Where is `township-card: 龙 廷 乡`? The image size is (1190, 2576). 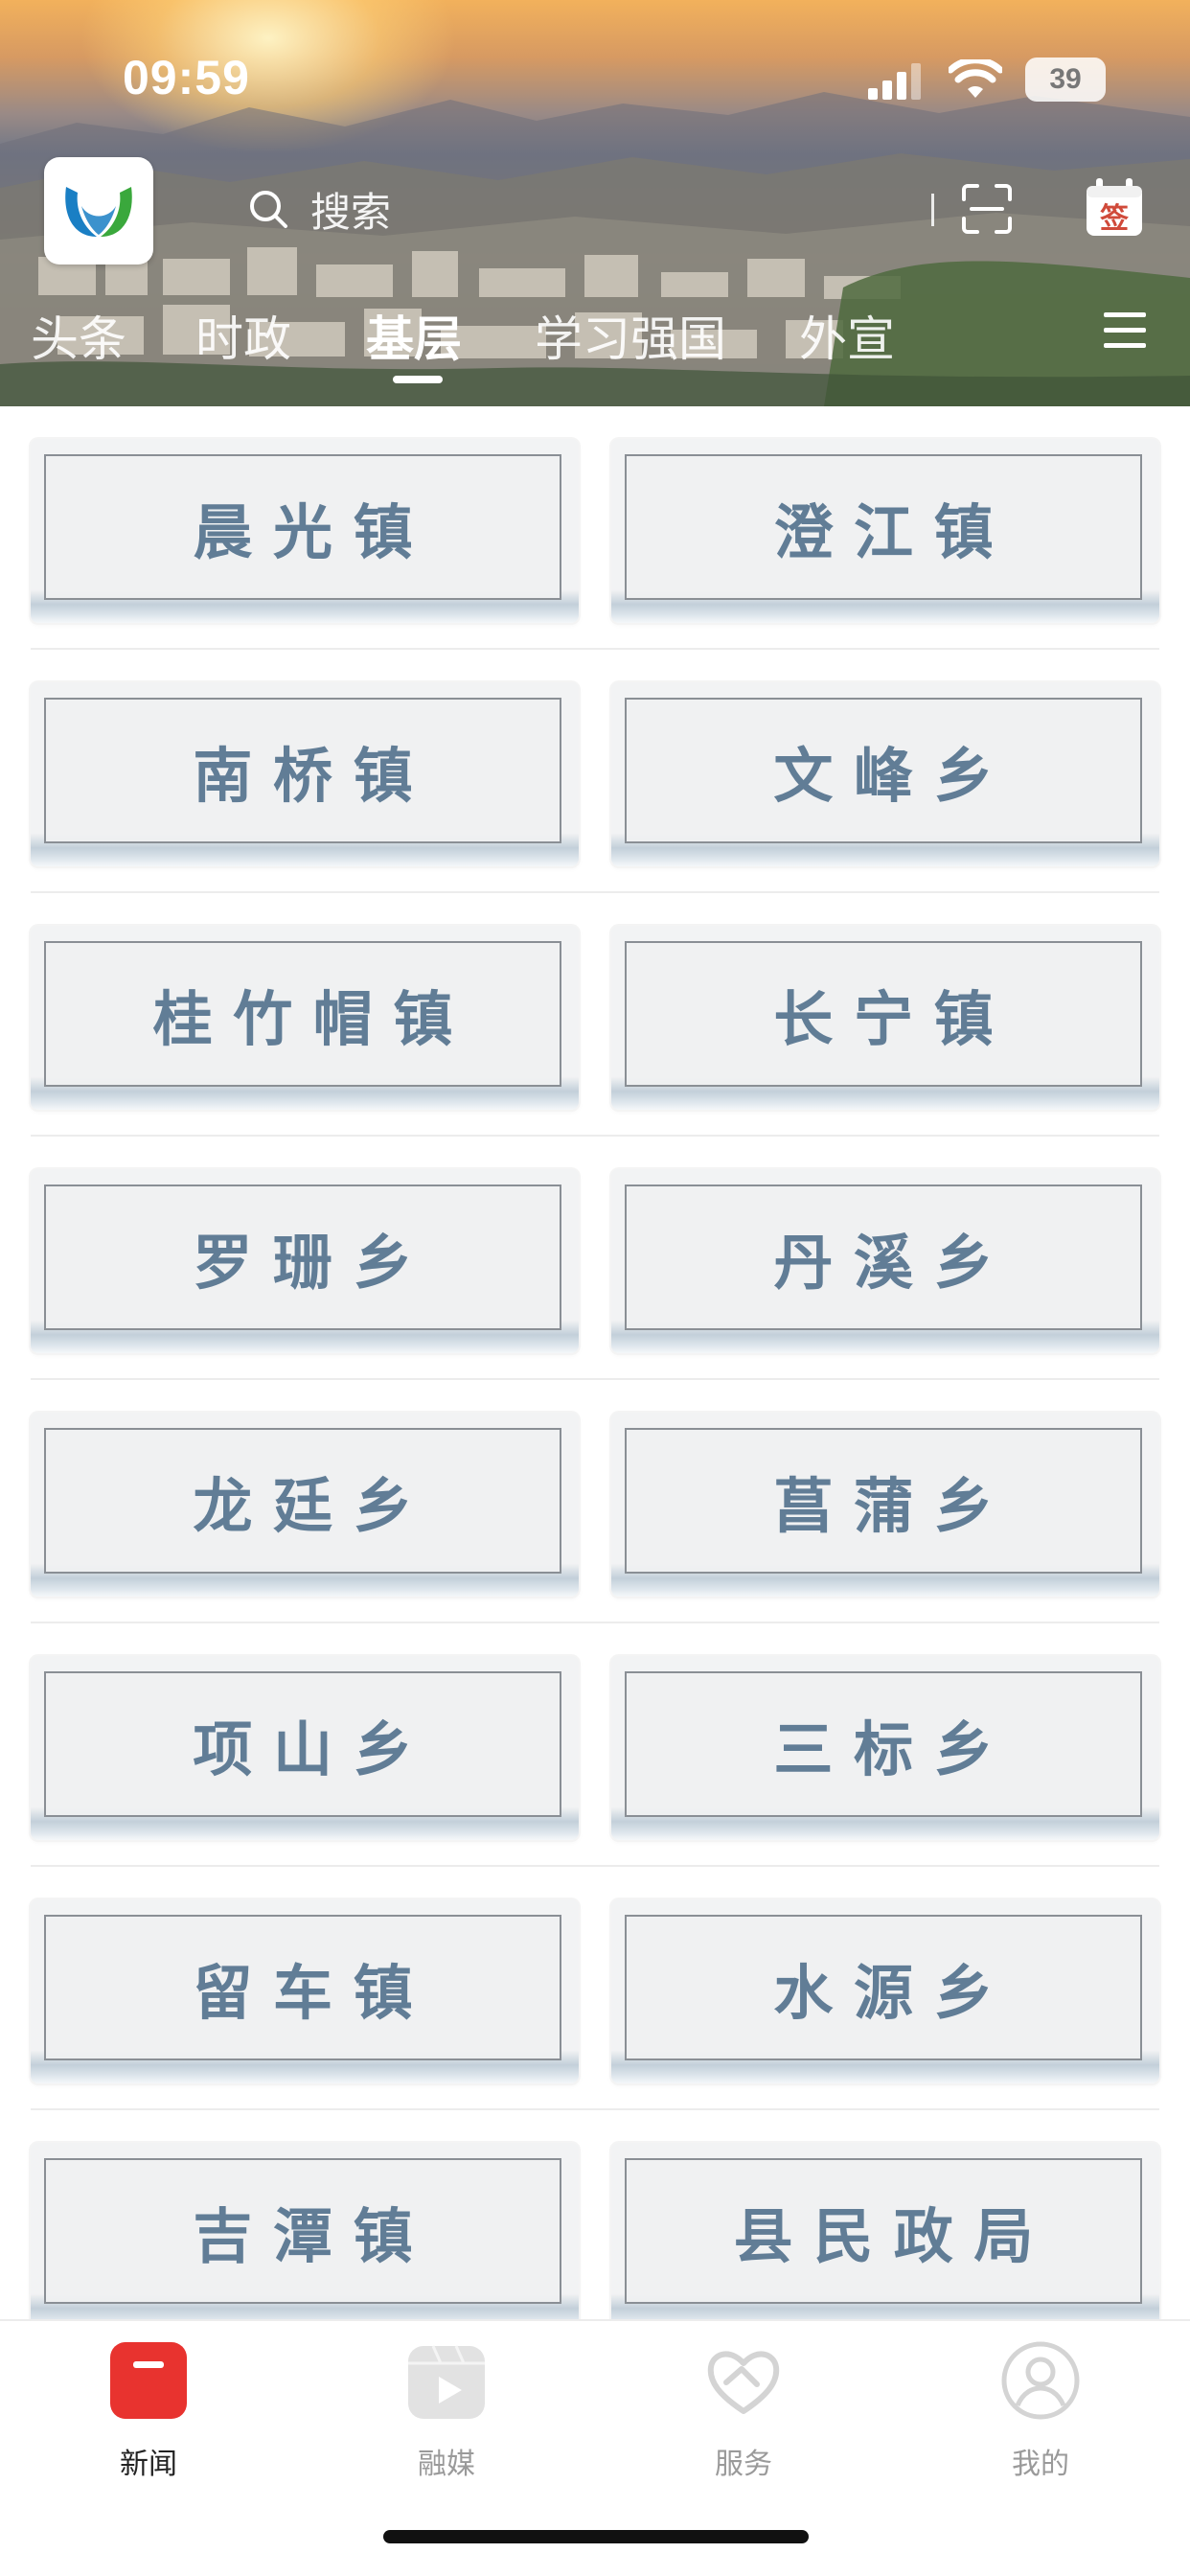 township-card: 龙 廷 乡 is located at coordinates (305, 1505).